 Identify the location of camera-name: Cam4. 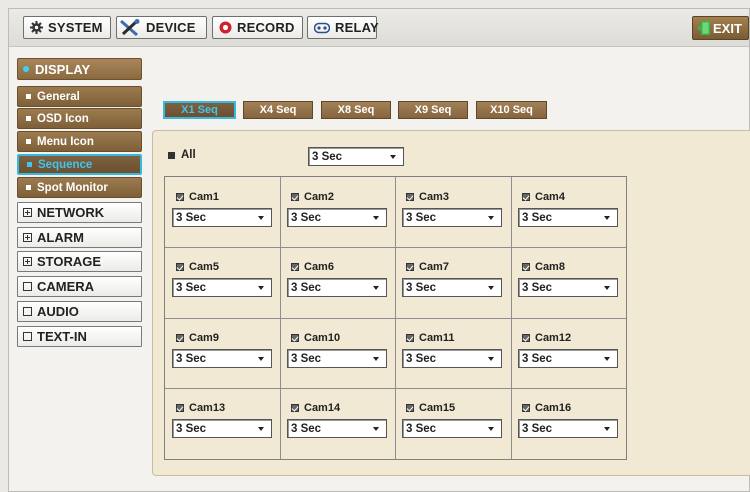
(550, 197).